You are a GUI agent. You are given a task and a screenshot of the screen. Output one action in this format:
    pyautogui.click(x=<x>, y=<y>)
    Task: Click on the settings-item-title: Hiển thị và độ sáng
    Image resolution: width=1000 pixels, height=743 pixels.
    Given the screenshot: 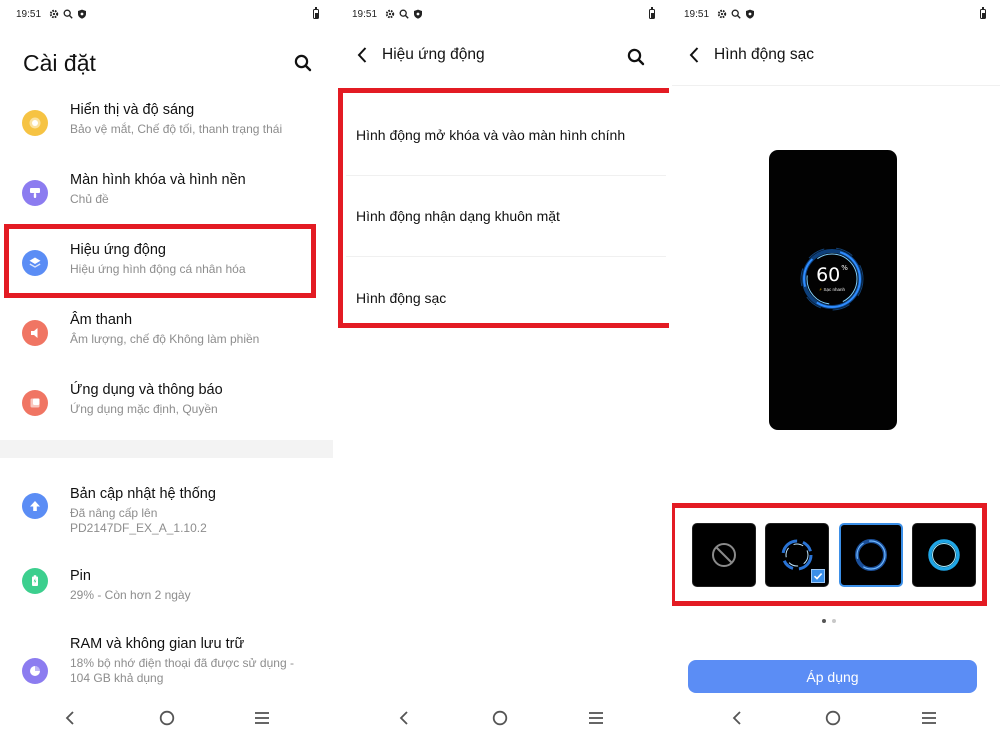 What is the action you would take?
    pyautogui.click(x=132, y=110)
    